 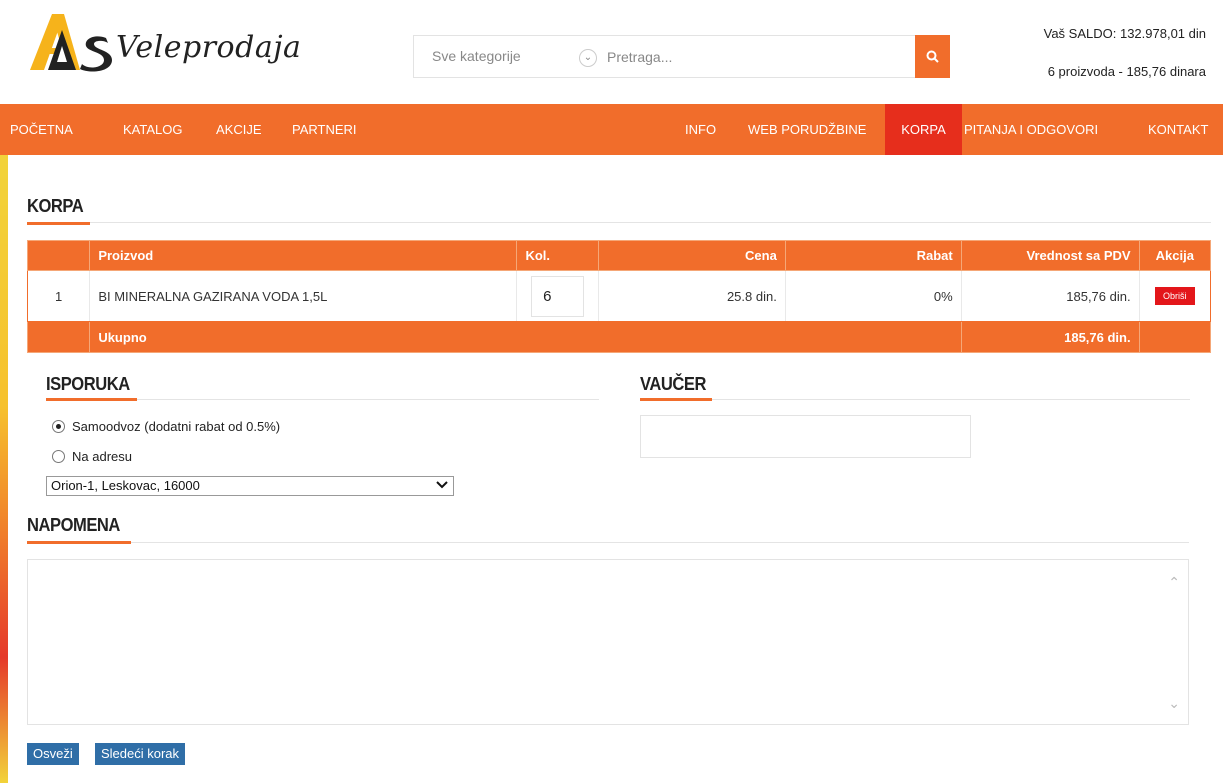 I want to click on cart-heading: KORPA, so click(x=55, y=206).